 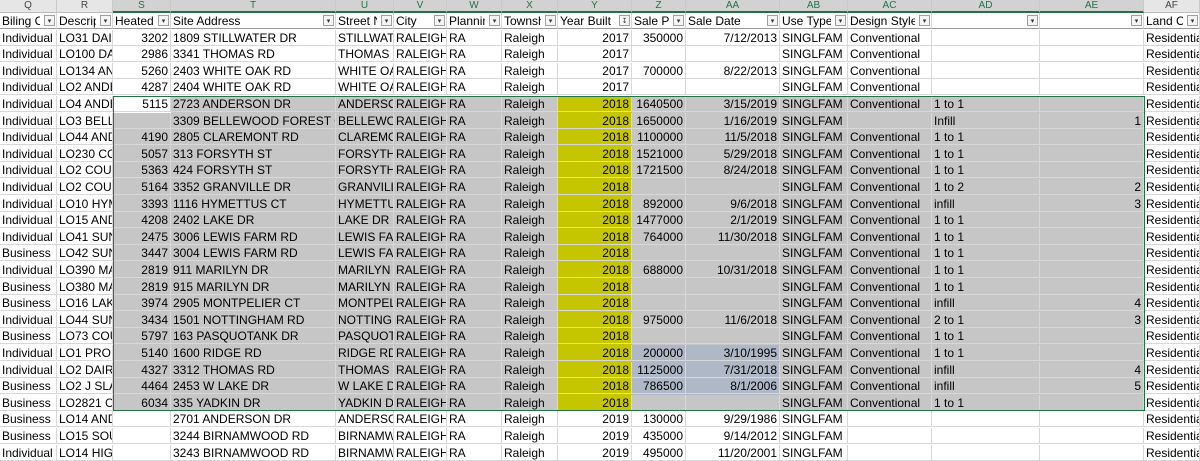 I want to click on column-header-cell: Heated ▾, so click(x=142, y=21).